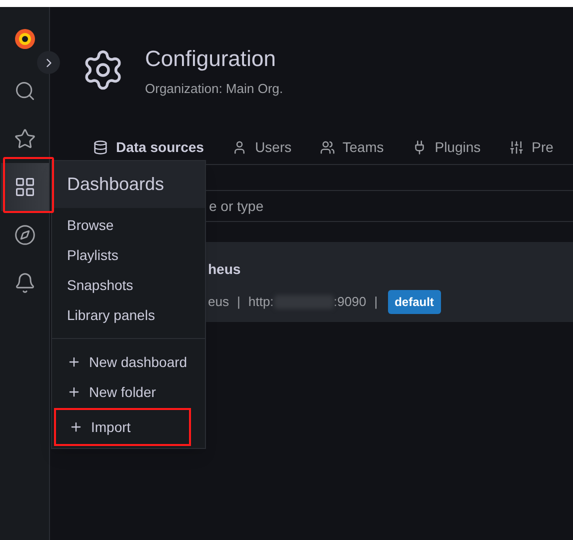 The height and width of the screenshot is (540, 573). What do you see at coordinates (327, 147) in the screenshot?
I see `users-icon` at bounding box center [327, 147].